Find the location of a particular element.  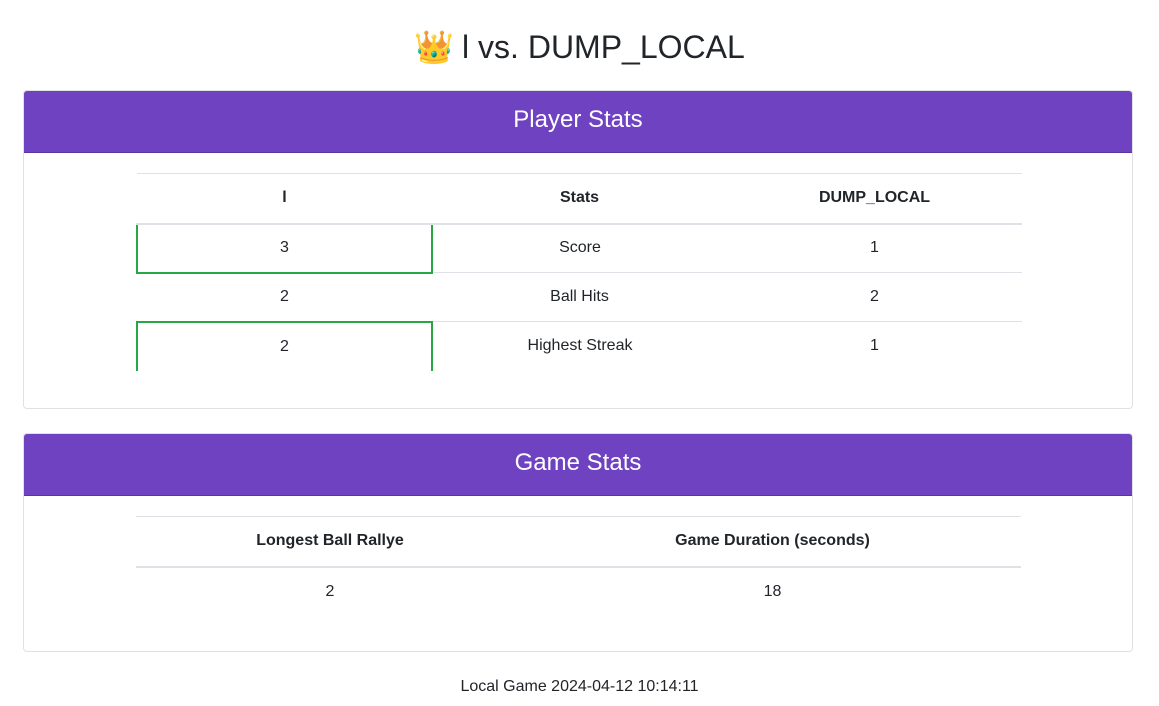

highest-streak-label-cell: Highest Streak is located at coordinates (580, 346).